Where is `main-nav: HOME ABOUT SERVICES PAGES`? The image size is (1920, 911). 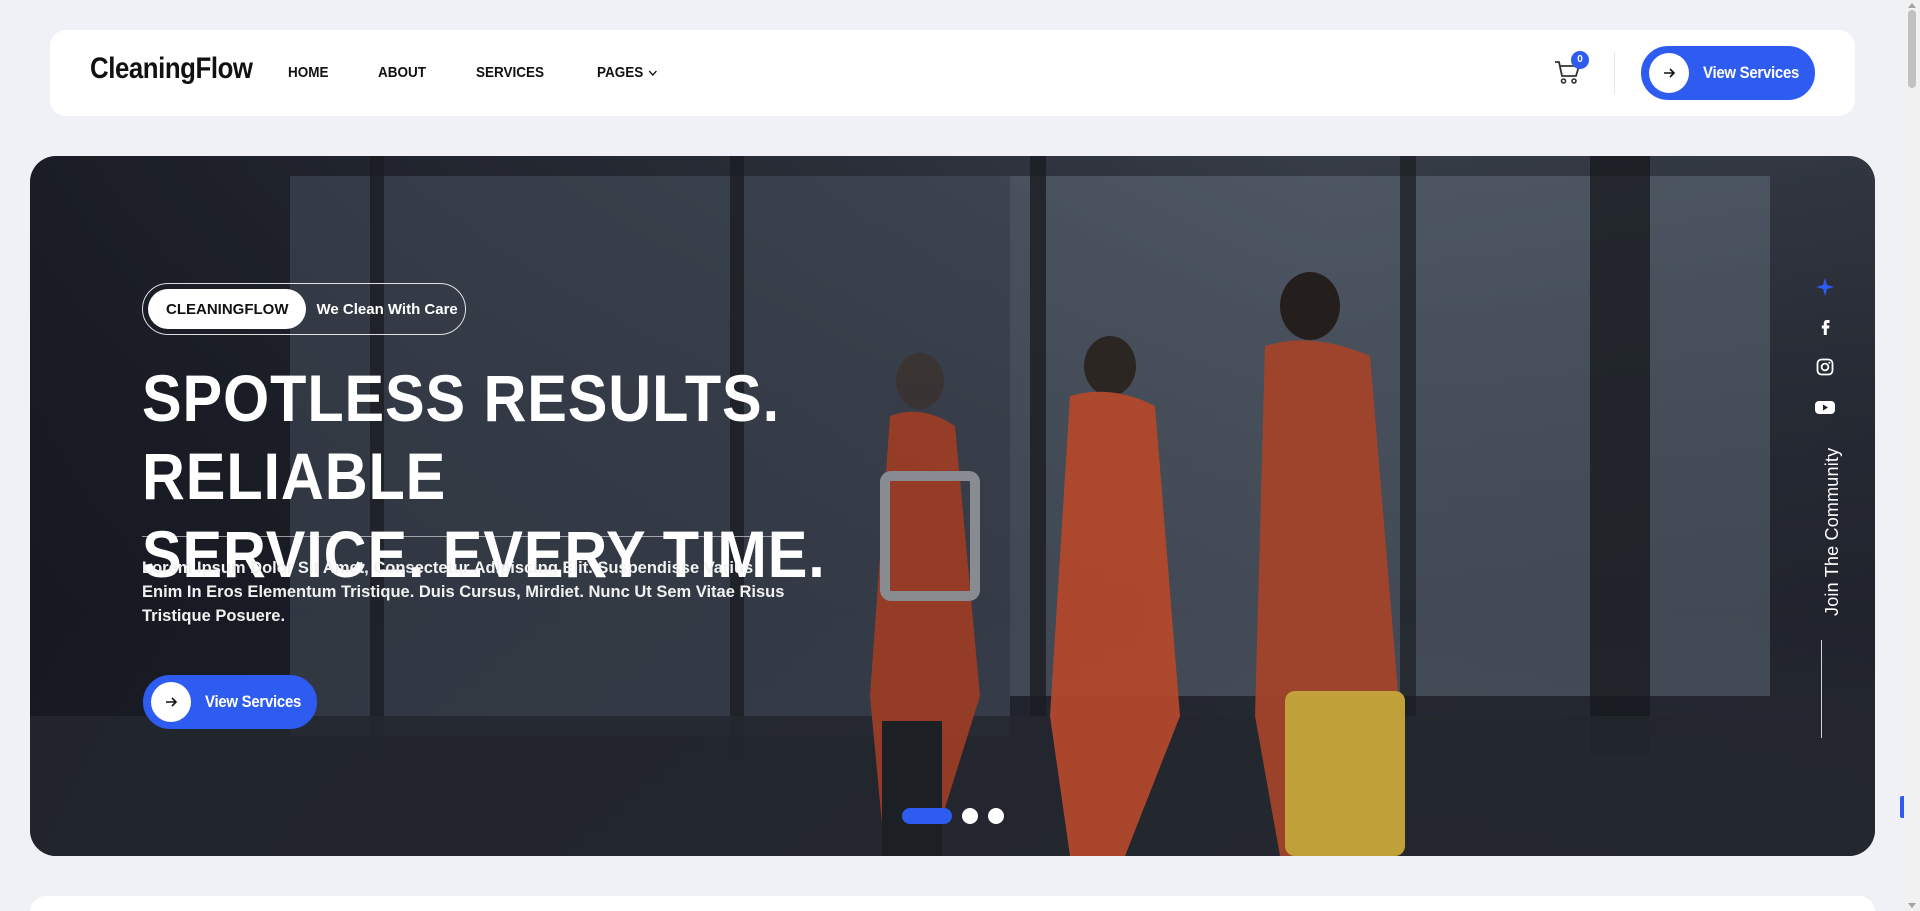
main-nav: HOME ABOUT SERVICES PAGES is located at coordinates (499, 72).